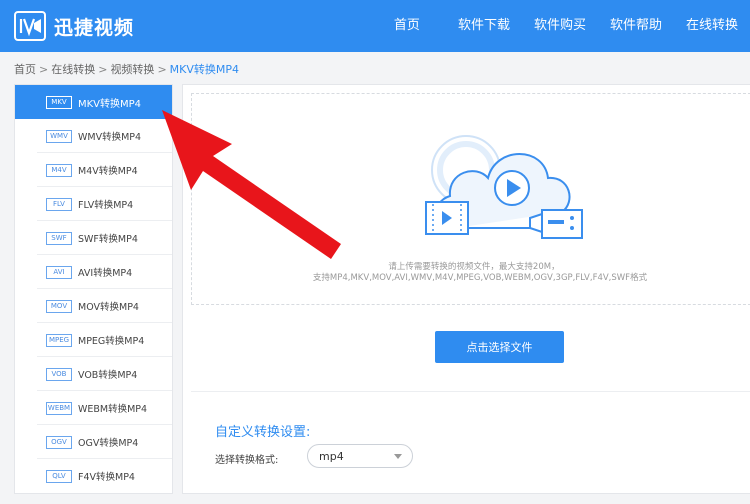 Image resolution: width=750 pixels, height=504 pixels. Describe the element at coordinates (113, 409) in the screenshot. I see `sidebar-item-label: WEBM转换MP4` at that location.